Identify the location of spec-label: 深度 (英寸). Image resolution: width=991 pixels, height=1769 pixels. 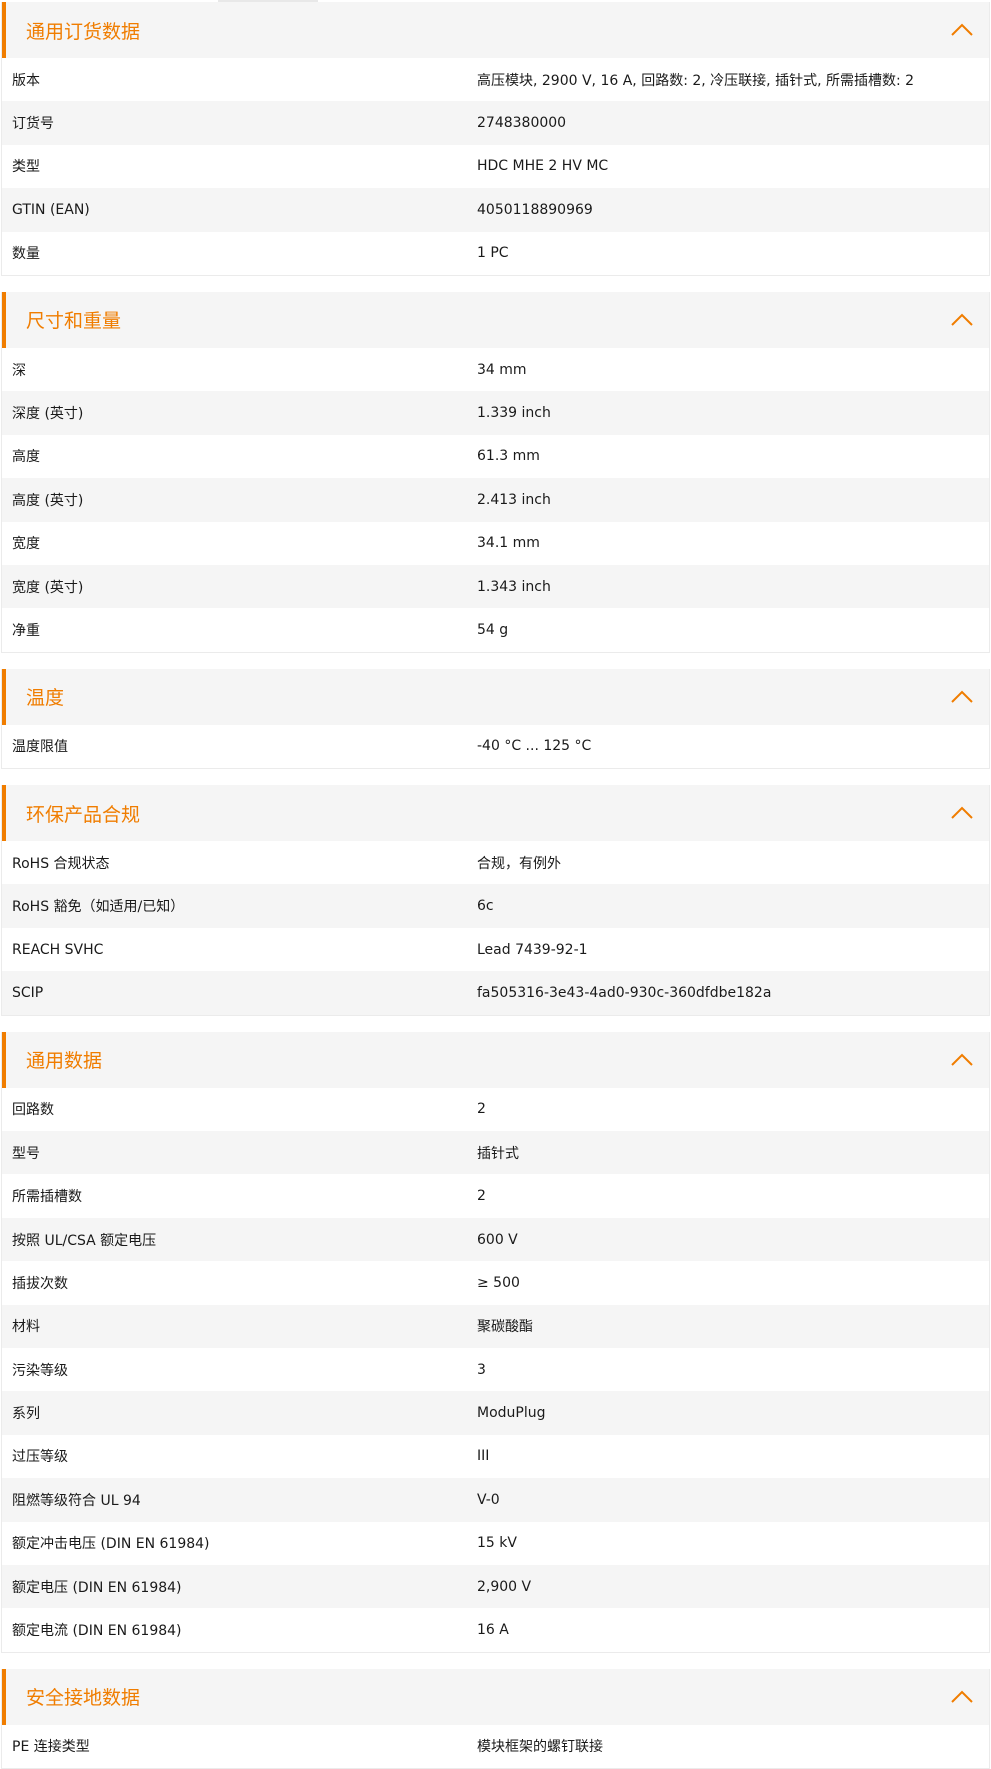
(48, 414).